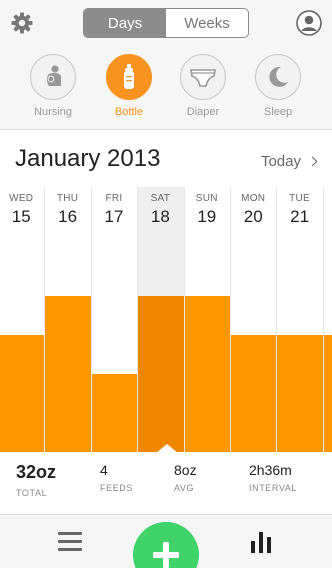 The height and width of the screenshot is (568, 332). Describe the element at coordinates (129, 112) in the screenshot. I see `category-label: Bottle` at that location.